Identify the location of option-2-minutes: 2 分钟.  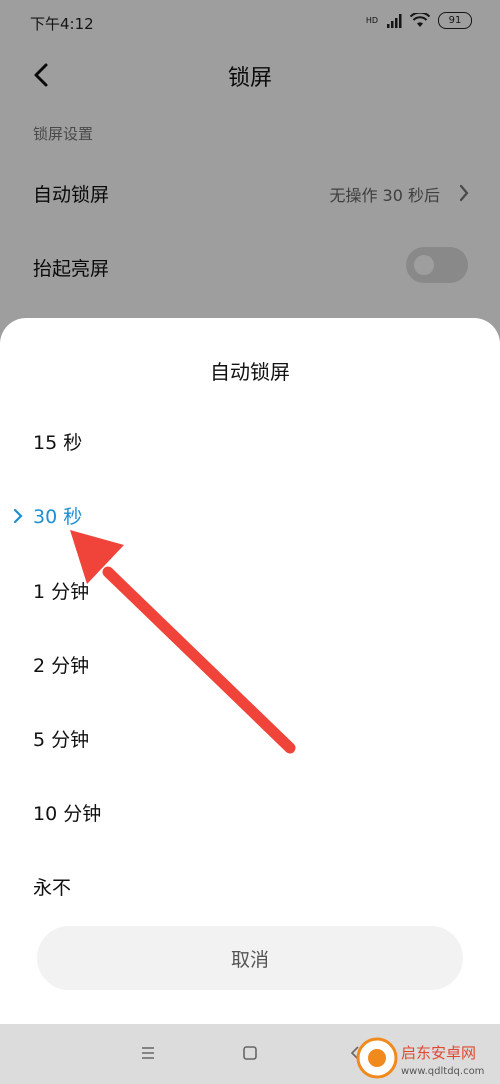
(250, 667).